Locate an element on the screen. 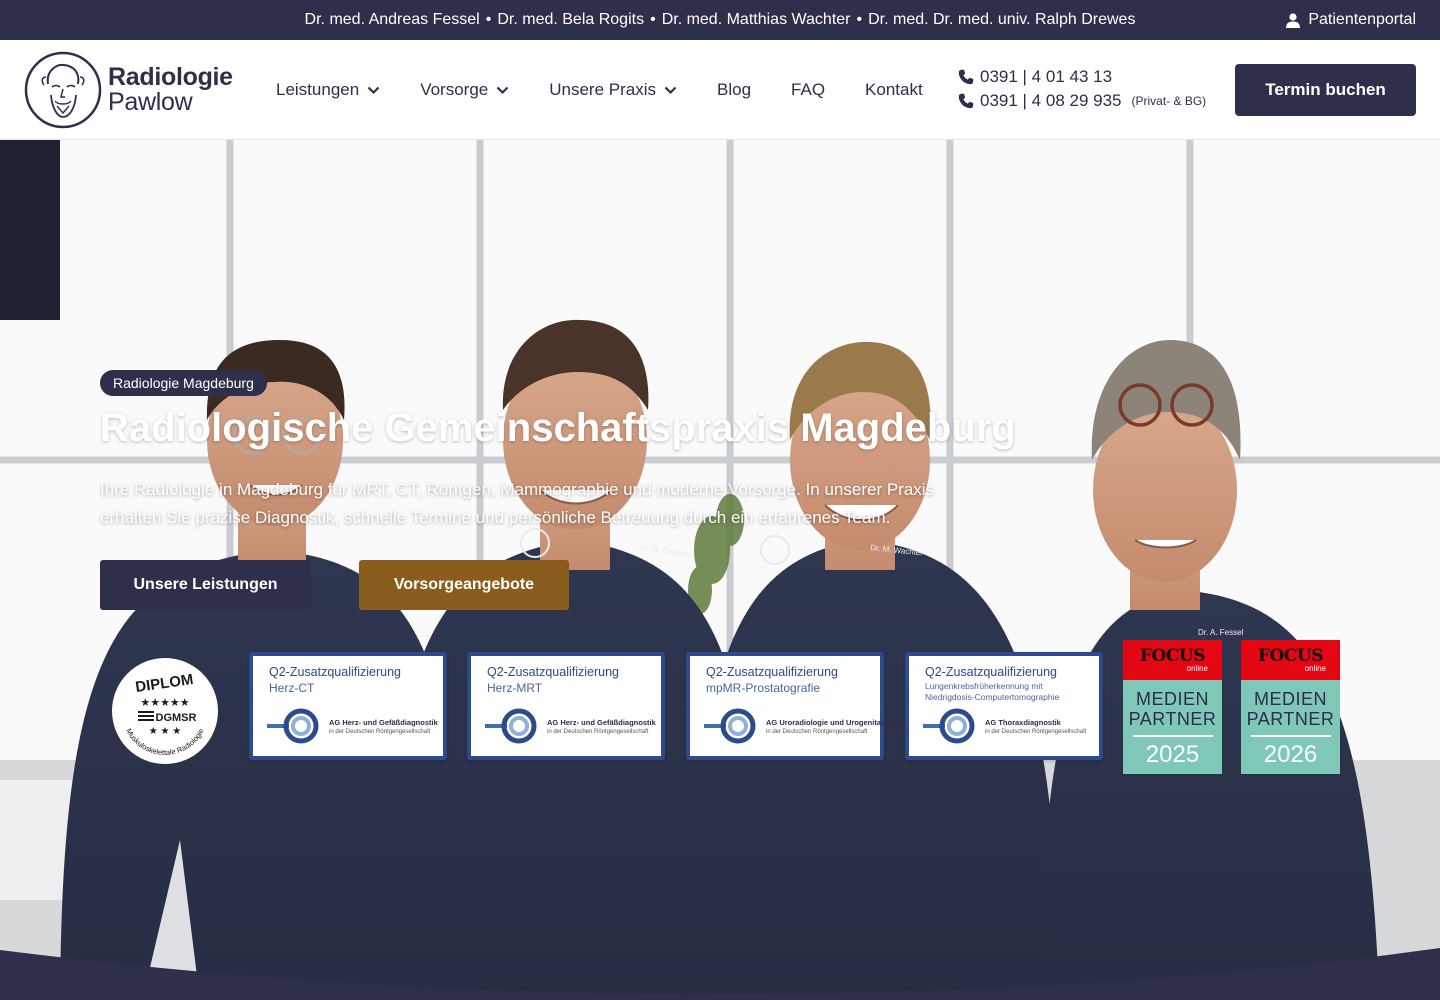  focus-media-partner-badge-2025: FOCUS online MEDIEN PARTNER 2025 is located at coordinates (1172, 707).